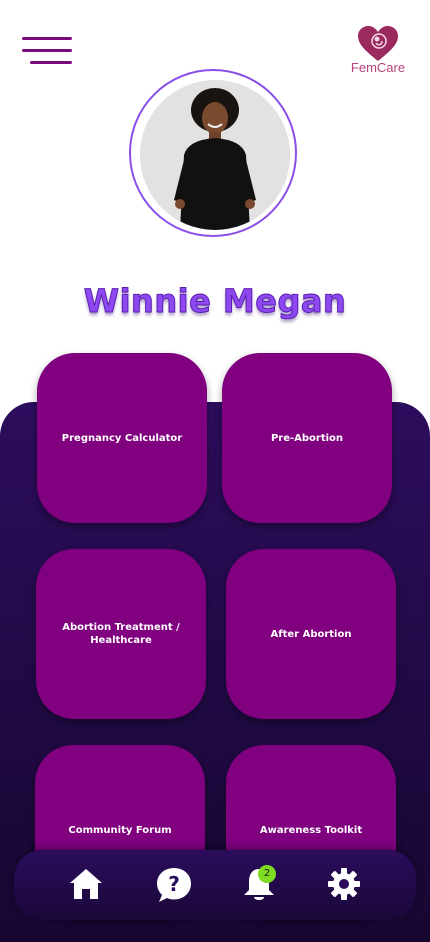 The height and width of the screenshot is (942, 430). What do you see at coordinates (311, 830) in the screenshot?
I see `tile-label: Awareness Toolkit` at bounding box center [311, 830].